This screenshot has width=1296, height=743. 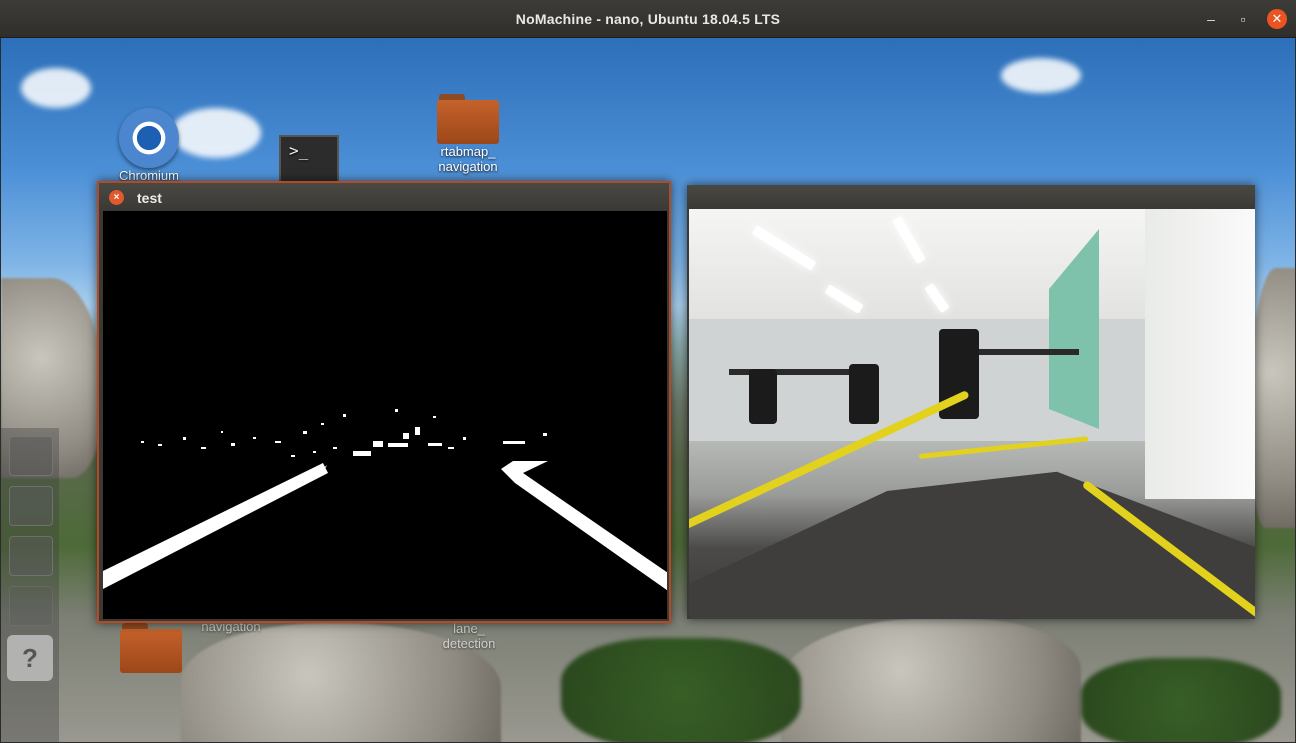 I want to click on launcher-dock, so click(x=30, y=585).